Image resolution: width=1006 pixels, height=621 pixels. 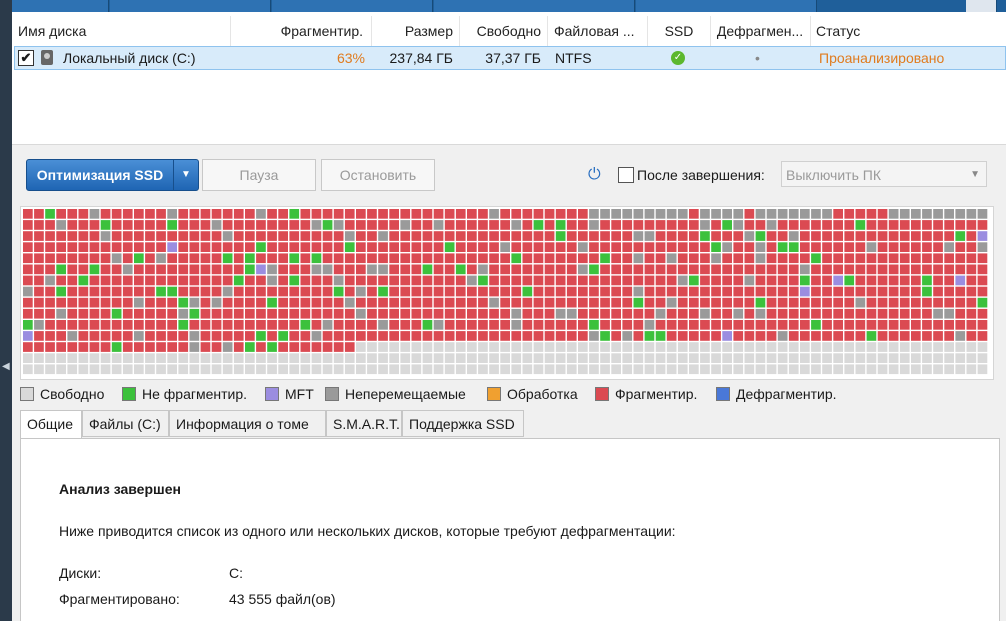 I want to click on col-disk-name: Имя диска, so click(x=124, y=31).